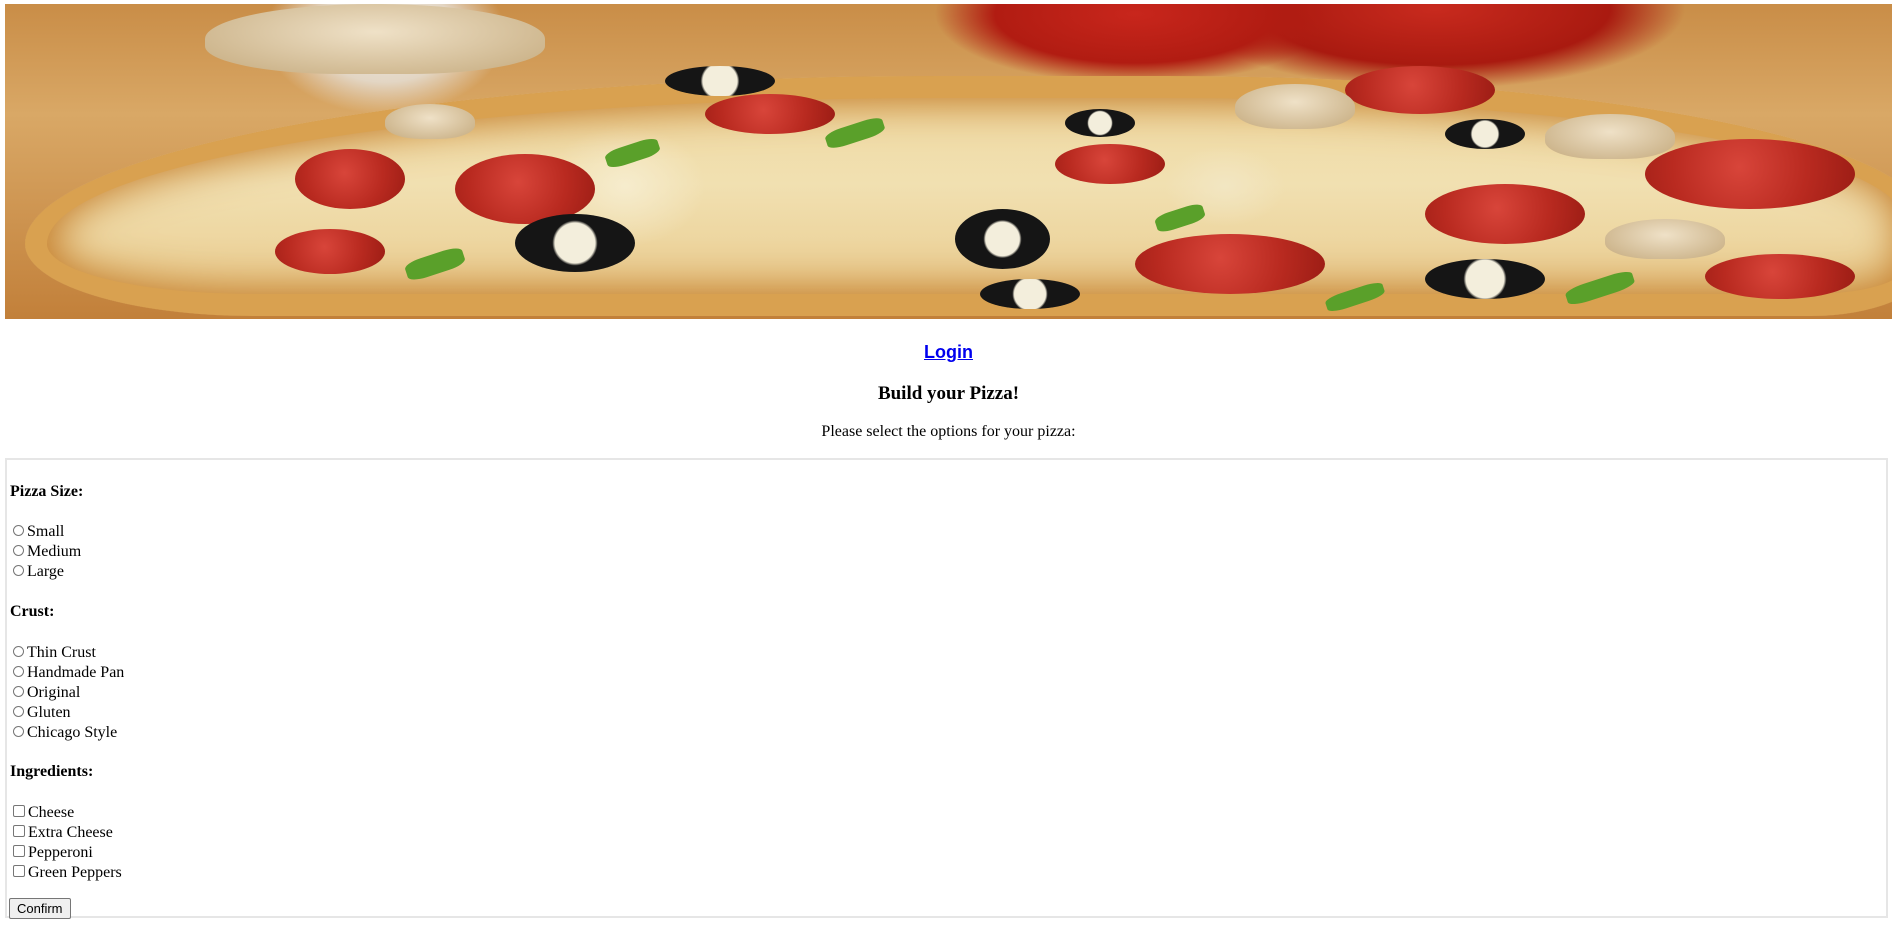 This screenshot has height=926, width=1897. I want to click on ingredient-option-extra-cheese: Extra Cheese, so click(63, 833).